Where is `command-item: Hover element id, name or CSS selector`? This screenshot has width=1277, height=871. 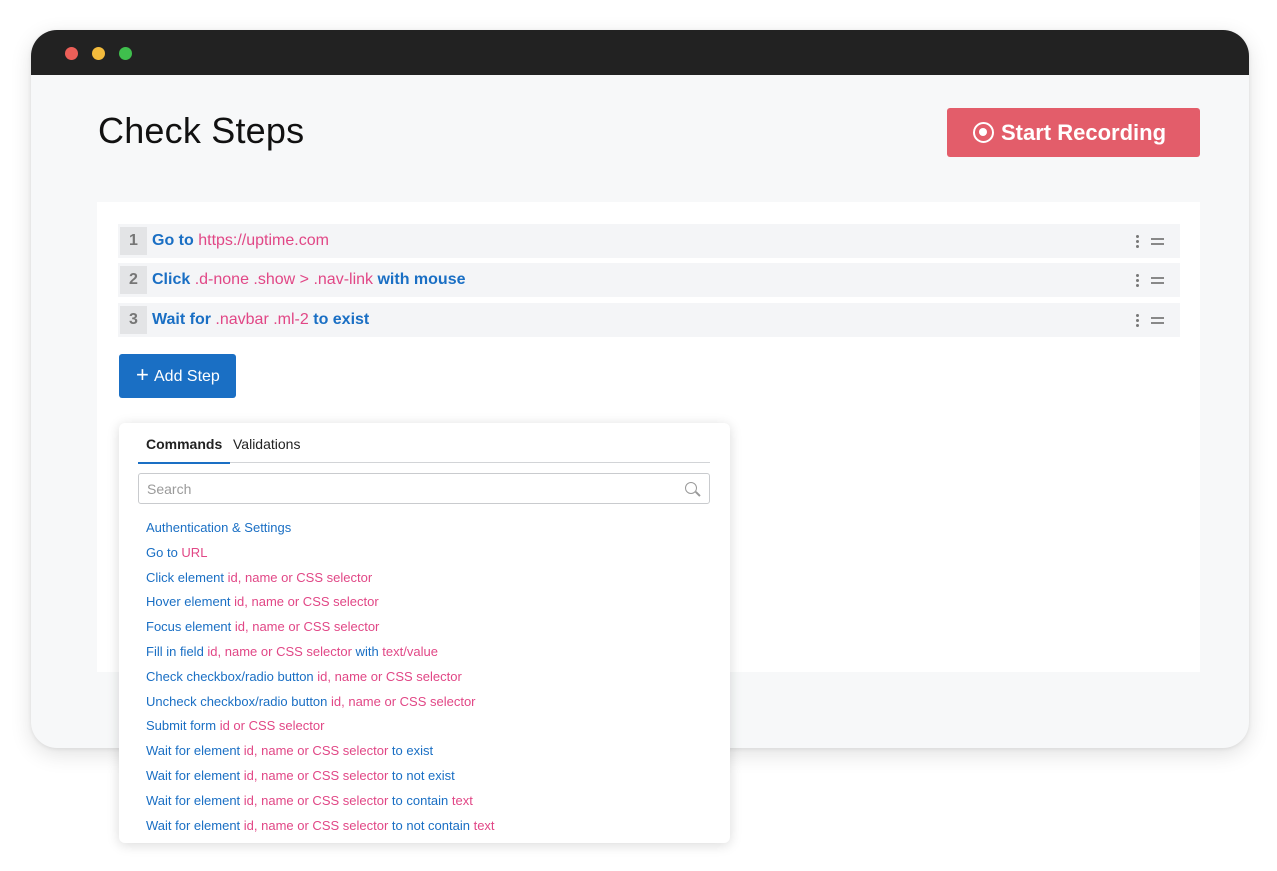
command-item: Hover element id, name or CSS selector is located at coordinates (320, 606).